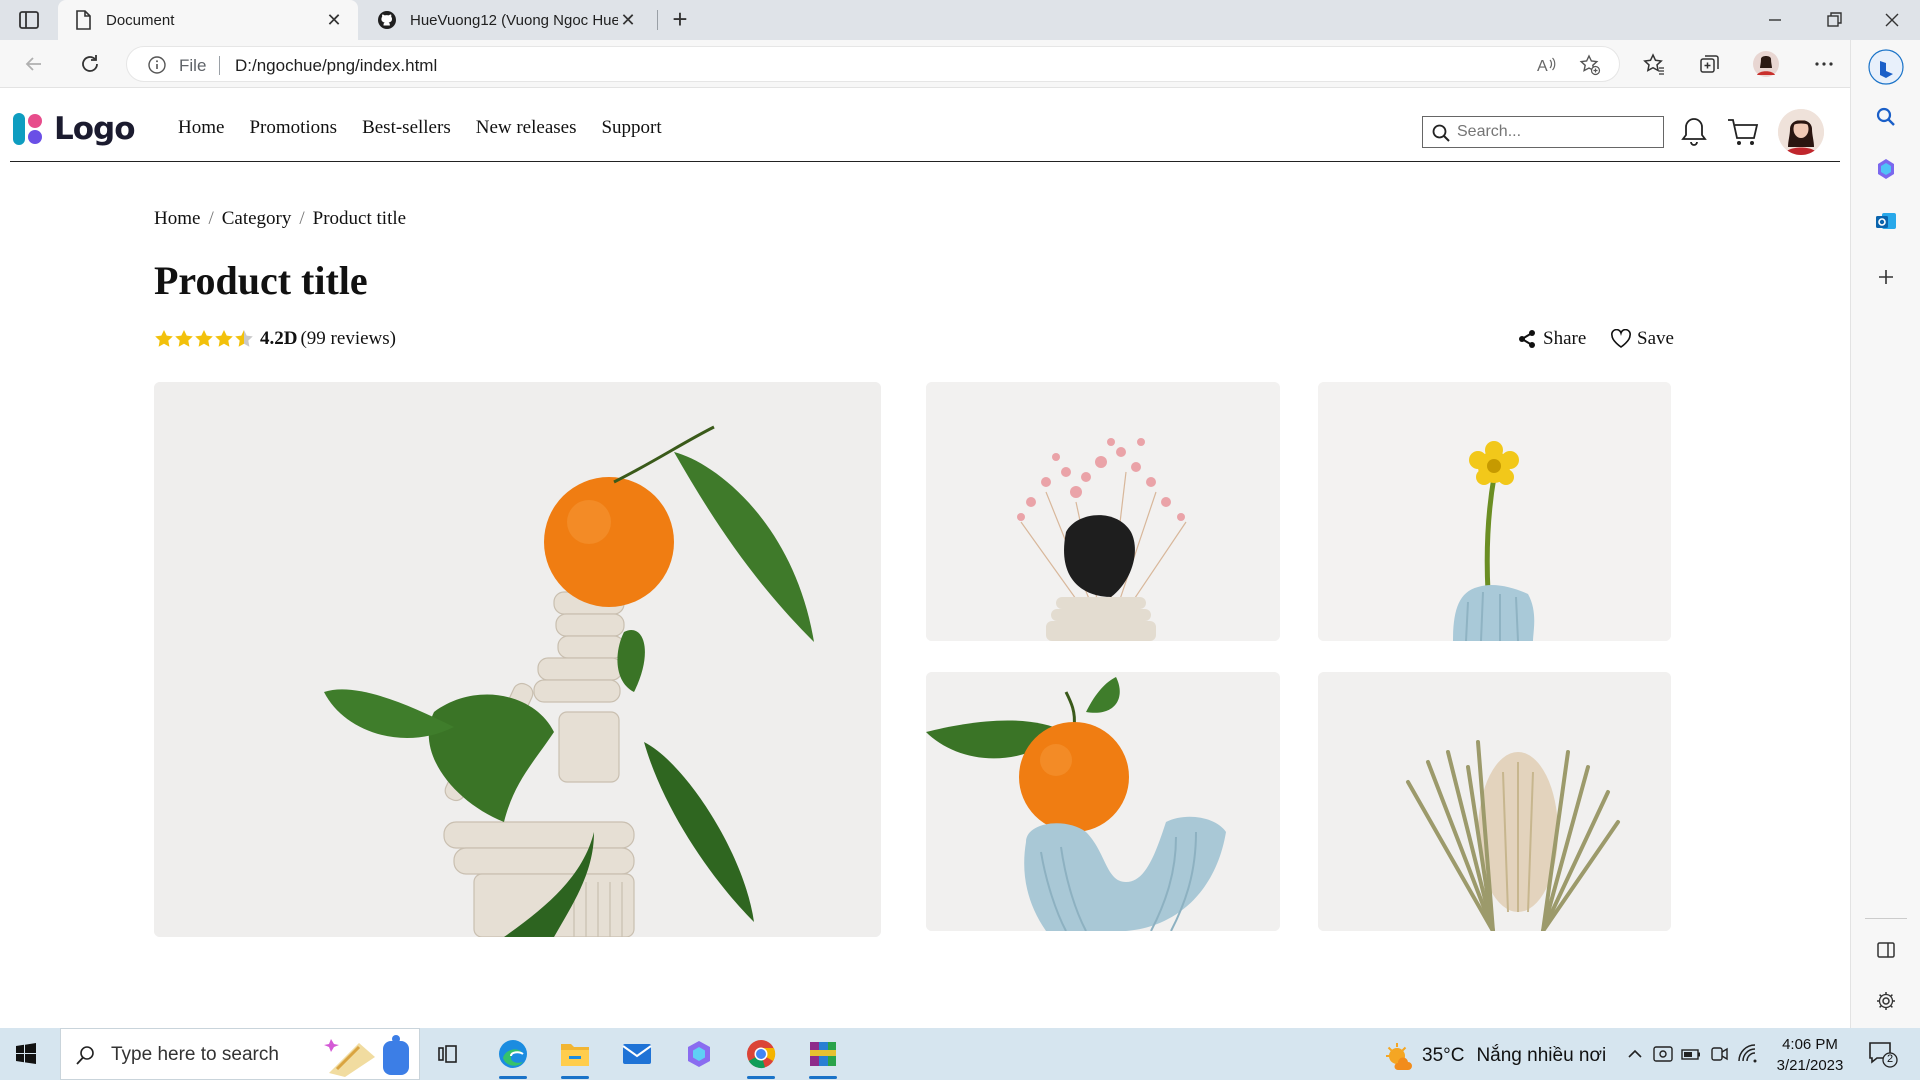 The width and height of the screenshot is (1920, 1080). What do you see at coordinates (657, 20) in the screenshot?
I see `tab-divider` at bounding box center [657, 20].